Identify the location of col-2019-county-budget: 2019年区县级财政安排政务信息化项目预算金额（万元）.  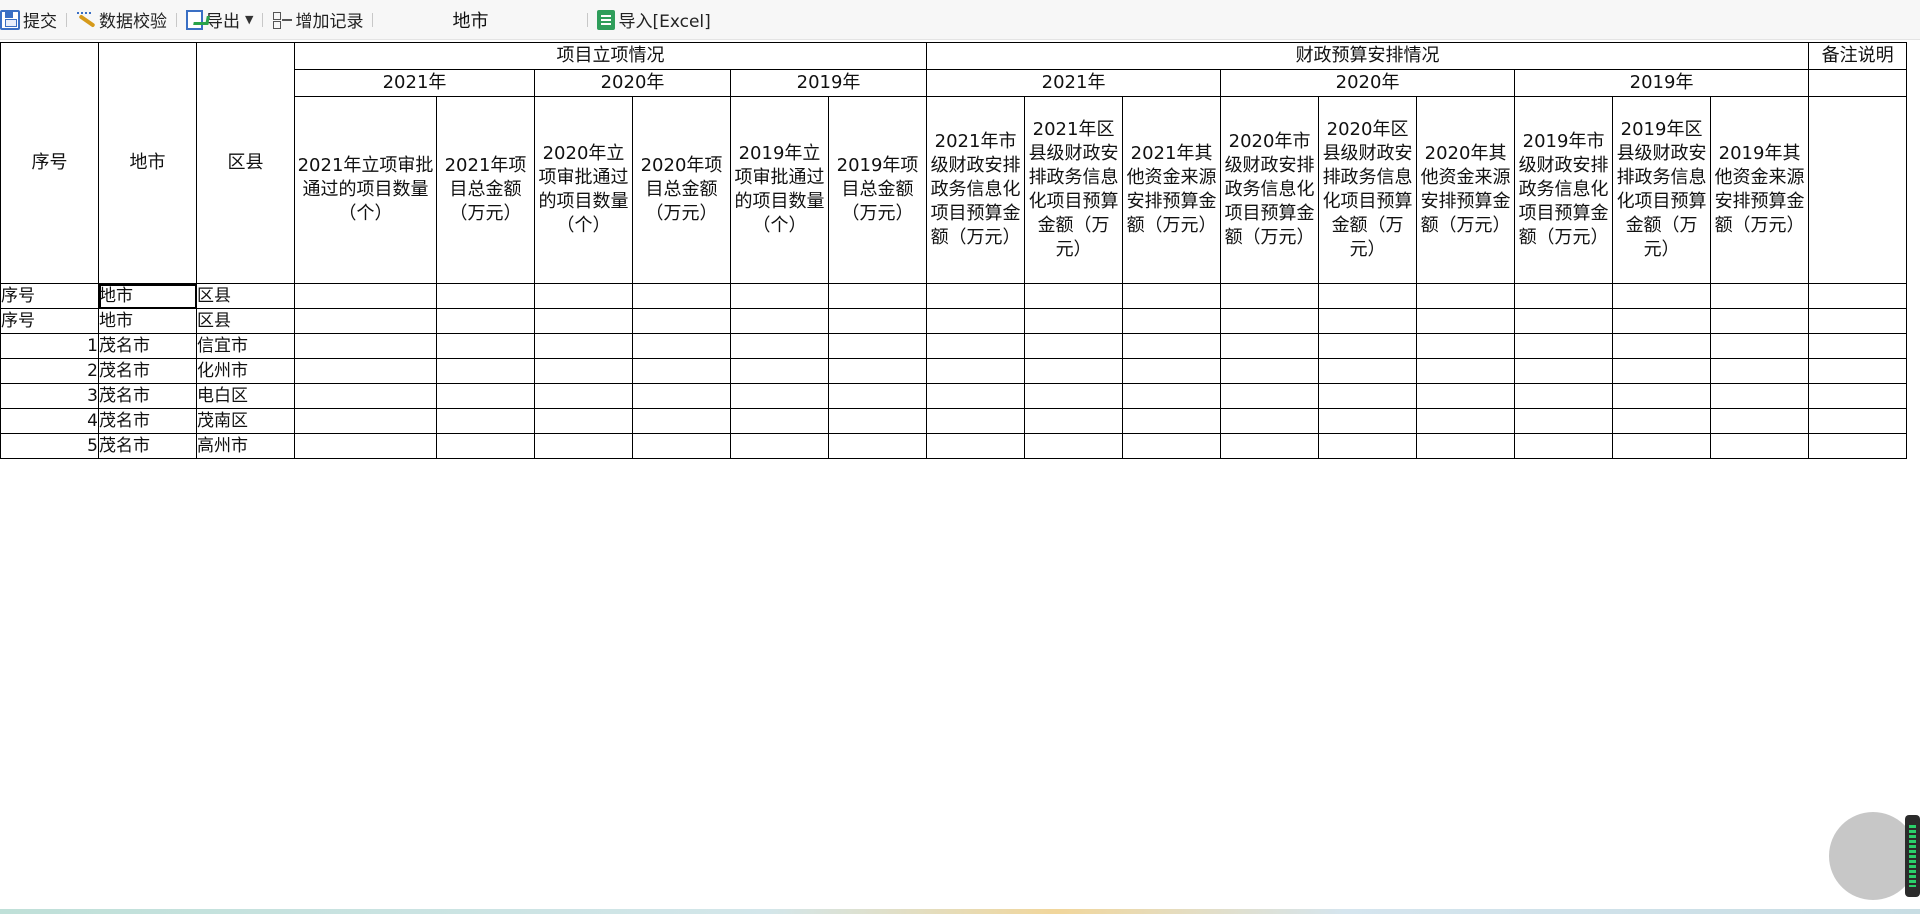
(1662, 190).